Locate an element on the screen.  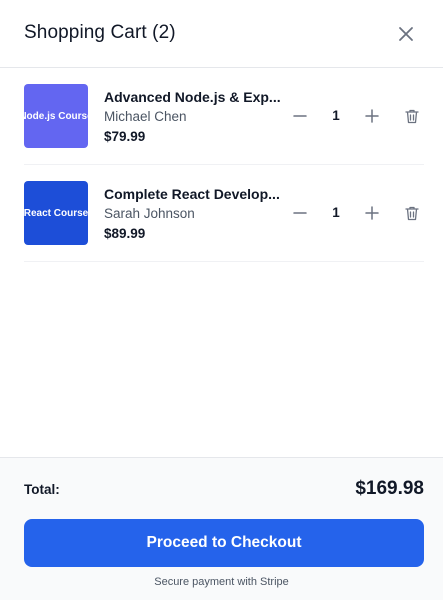
item-price: $89.99 is located at coordinates (125, 233).